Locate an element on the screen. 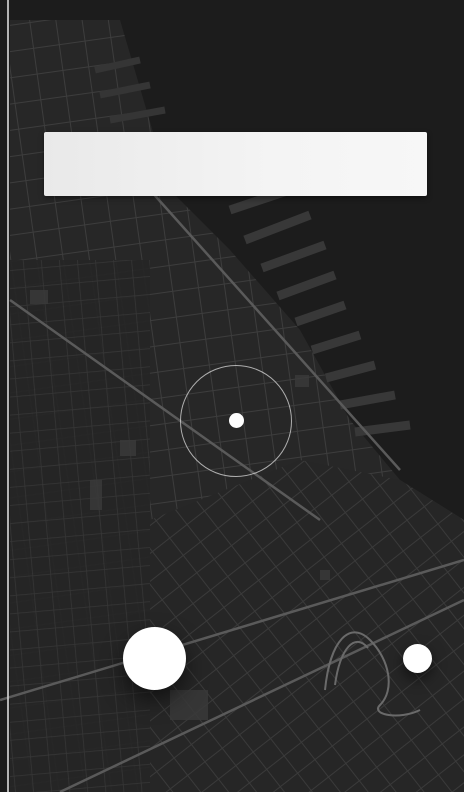 The height and width of the screenshot is (792, 464). search-input is located at coordinates (235, 164).